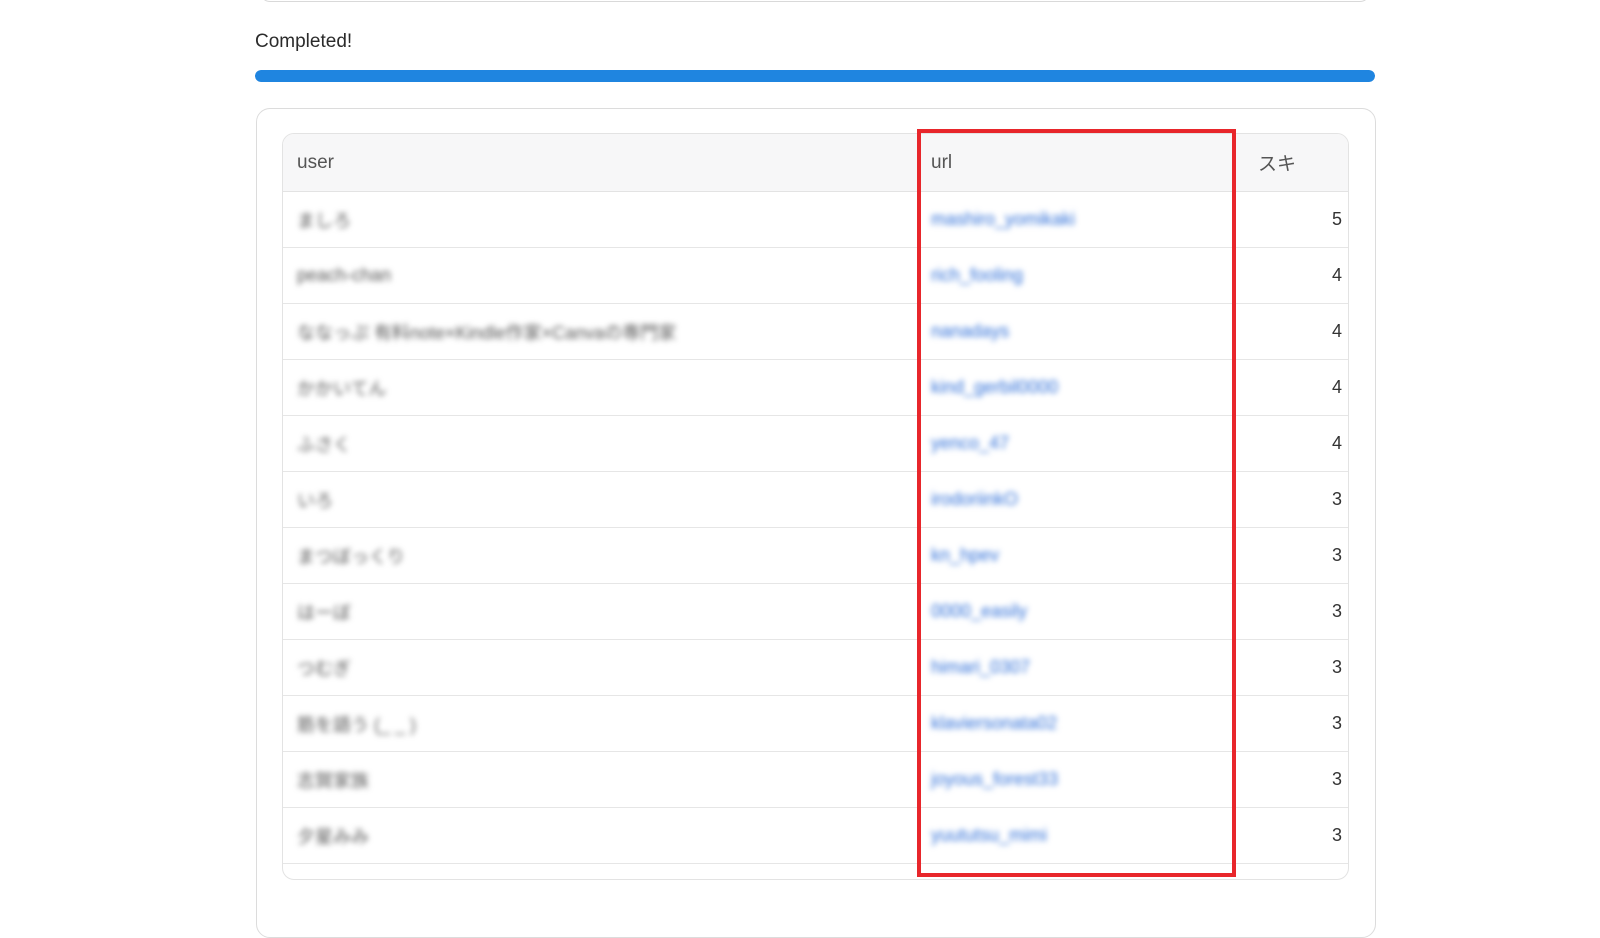 The width and height of the screenshot is (1600, 938). I want to click on url-cell: mashiro_yomikaki, so click(1078, 219).